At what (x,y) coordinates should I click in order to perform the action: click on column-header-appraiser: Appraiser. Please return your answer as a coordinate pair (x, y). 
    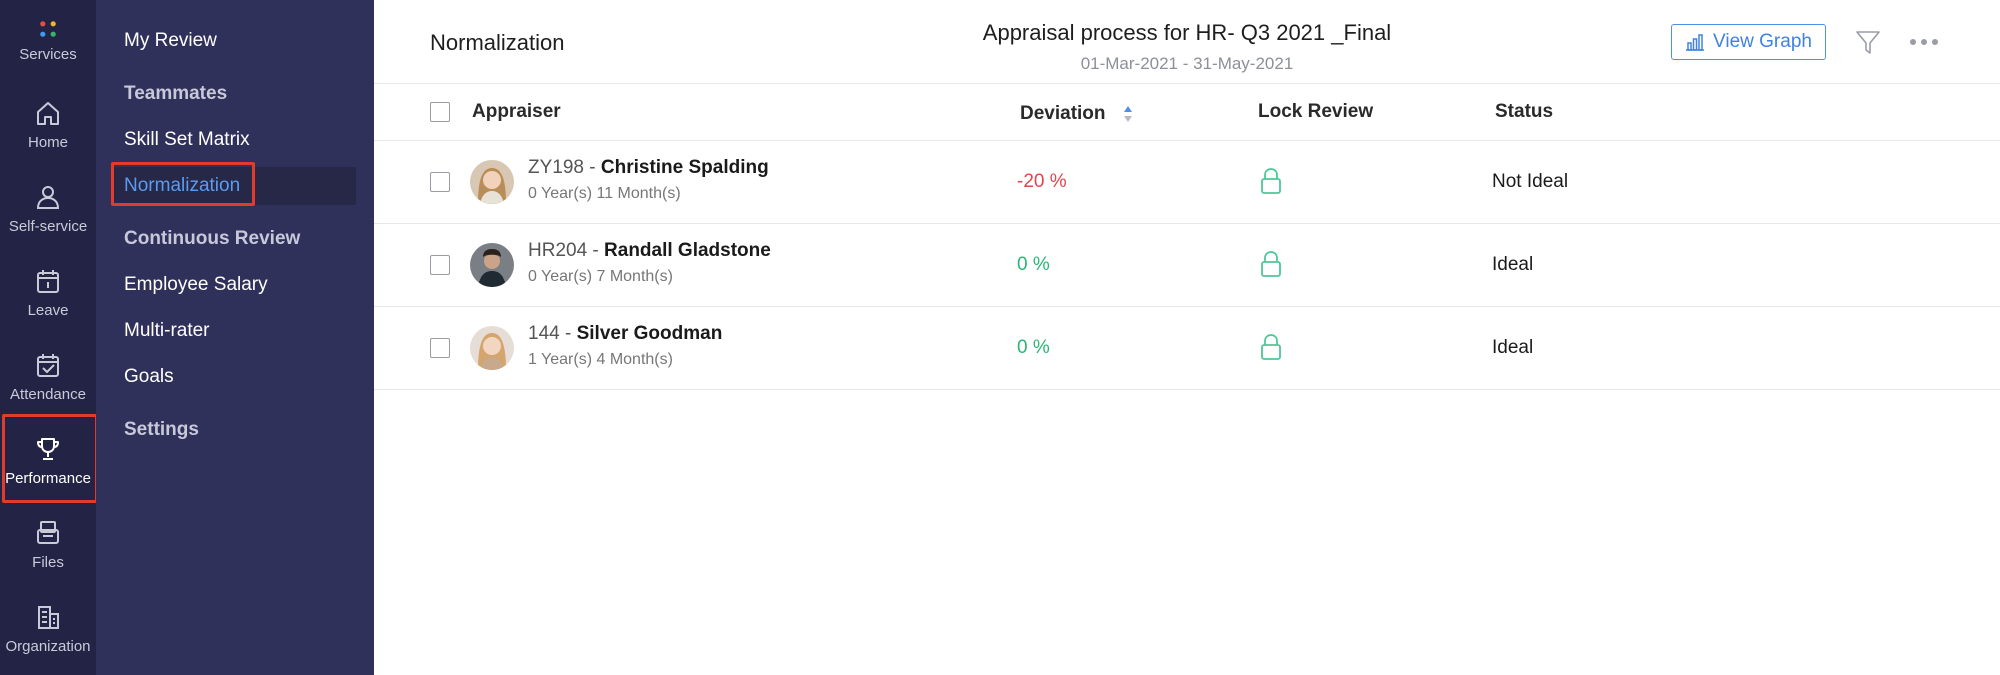
    Looking at the image, I should click on (516, 111).